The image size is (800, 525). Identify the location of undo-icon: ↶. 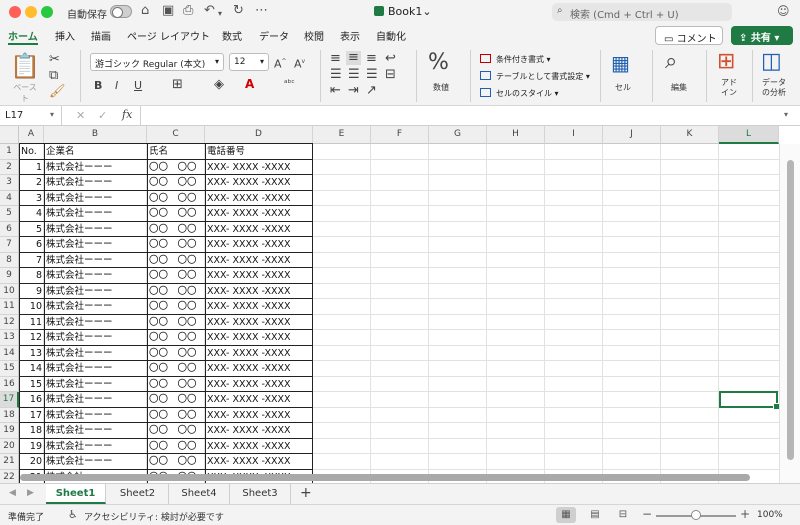
(209, 11).